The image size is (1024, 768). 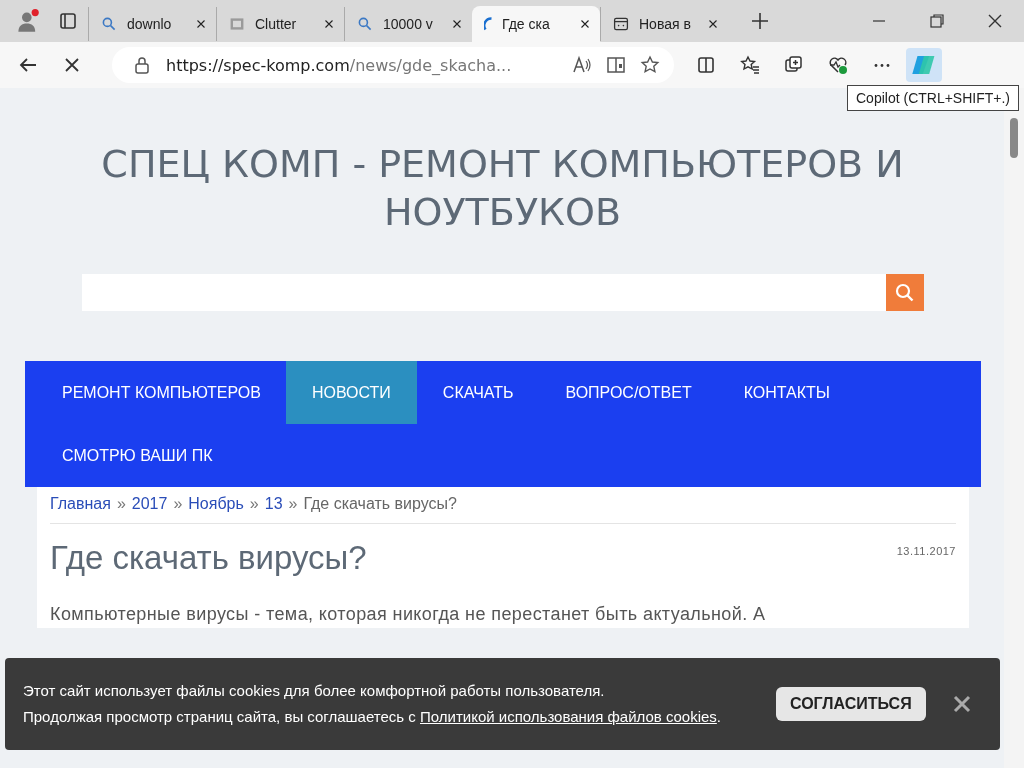 What do you see at coordinates (488, 24) in the screenshot?
I see `loading-icon` at bounding box center [488, 24].